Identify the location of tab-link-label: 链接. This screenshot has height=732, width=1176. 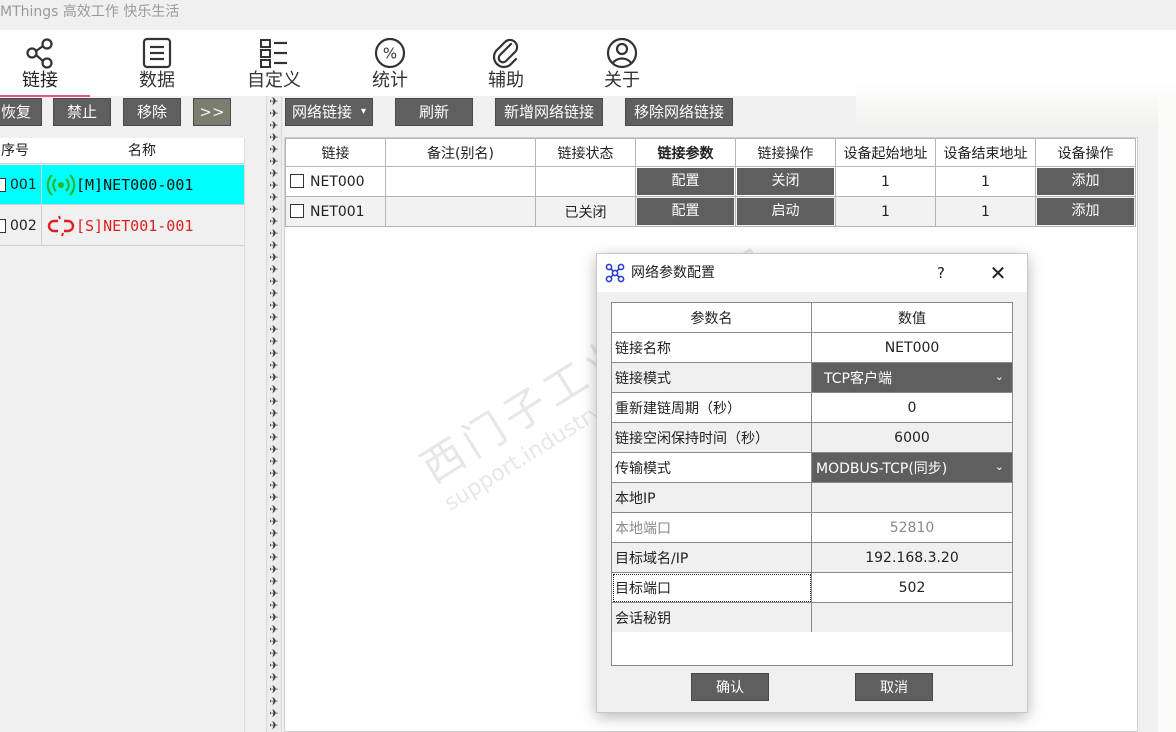
(40, 80).